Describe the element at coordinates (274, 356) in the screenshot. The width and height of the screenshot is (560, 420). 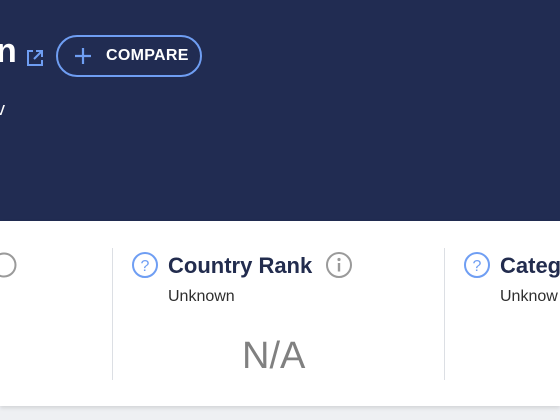
I see `country-rank-value: N/A` at that location.